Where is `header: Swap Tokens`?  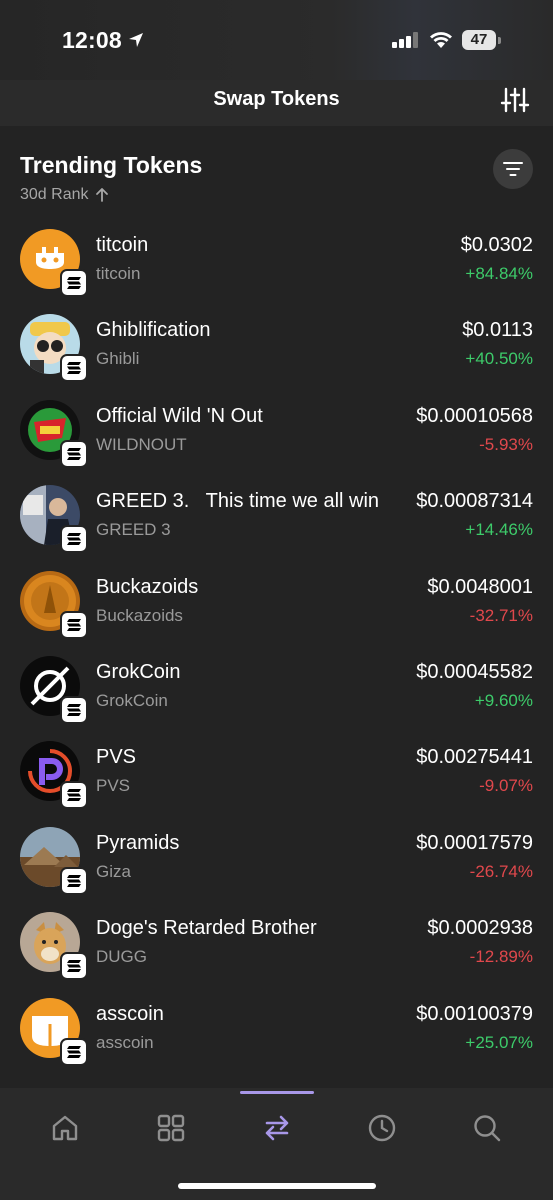 header: Swap Tokens is located at coordinates (276, 103).